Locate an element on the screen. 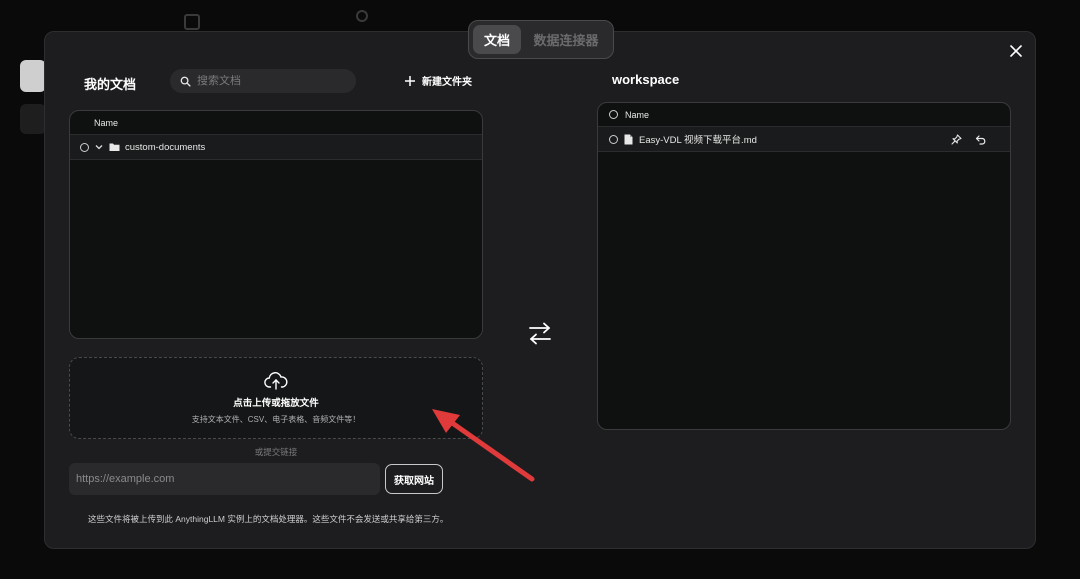 The height and width of the screenshot is (579, 1080). chevron-down-icon is located at coordinates (99, 147).